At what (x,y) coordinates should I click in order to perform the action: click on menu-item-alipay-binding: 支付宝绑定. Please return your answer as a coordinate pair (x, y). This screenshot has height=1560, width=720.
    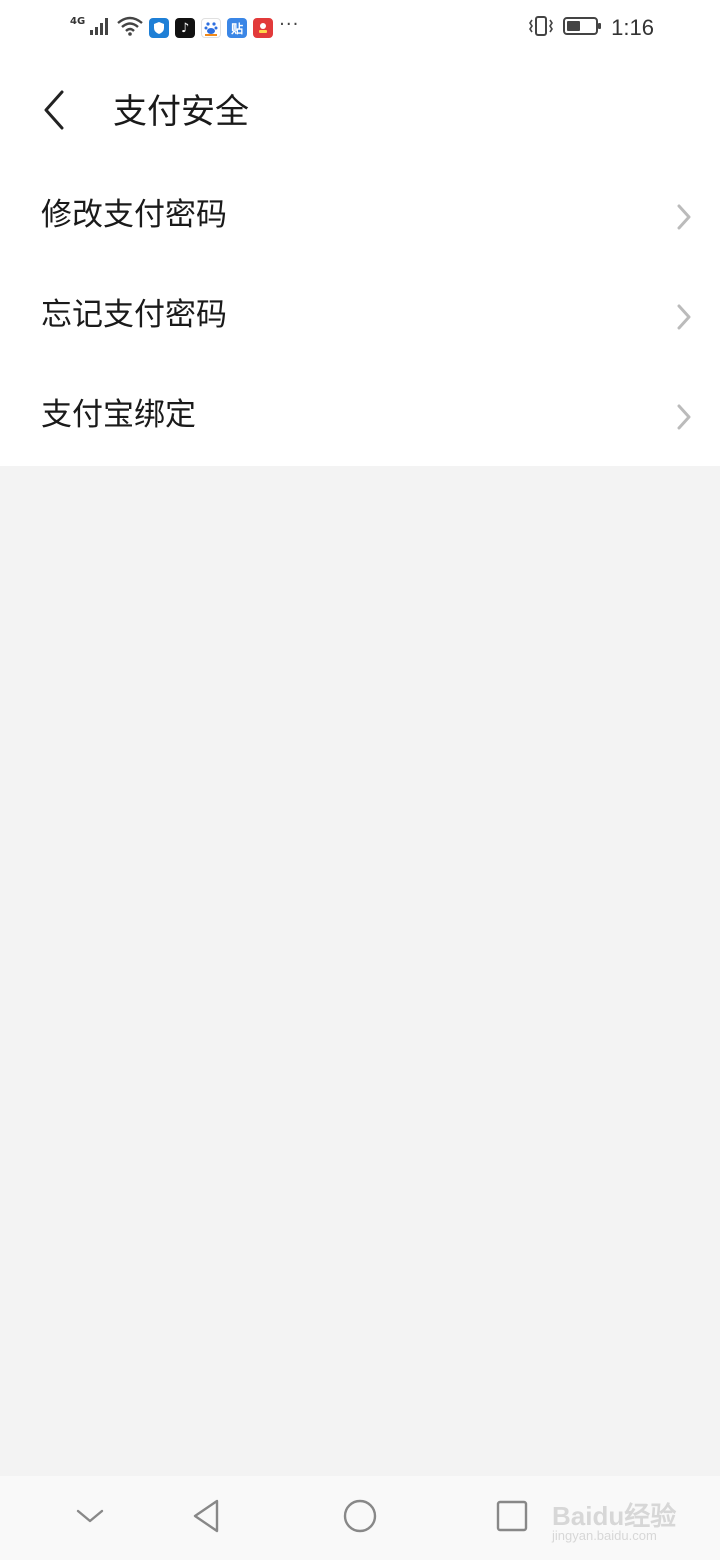
    Looking at the image, I should click on (360, 416).